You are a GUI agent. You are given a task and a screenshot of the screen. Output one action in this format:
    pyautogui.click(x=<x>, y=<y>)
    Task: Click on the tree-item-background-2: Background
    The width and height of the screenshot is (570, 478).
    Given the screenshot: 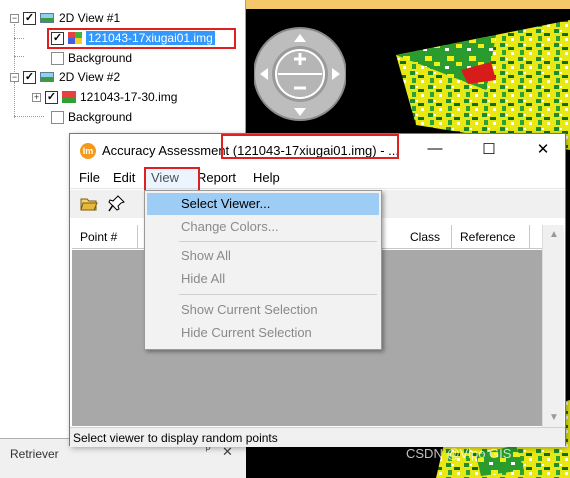 What is the action you would take?
    pyautogui.click(x=91, y=117)
    